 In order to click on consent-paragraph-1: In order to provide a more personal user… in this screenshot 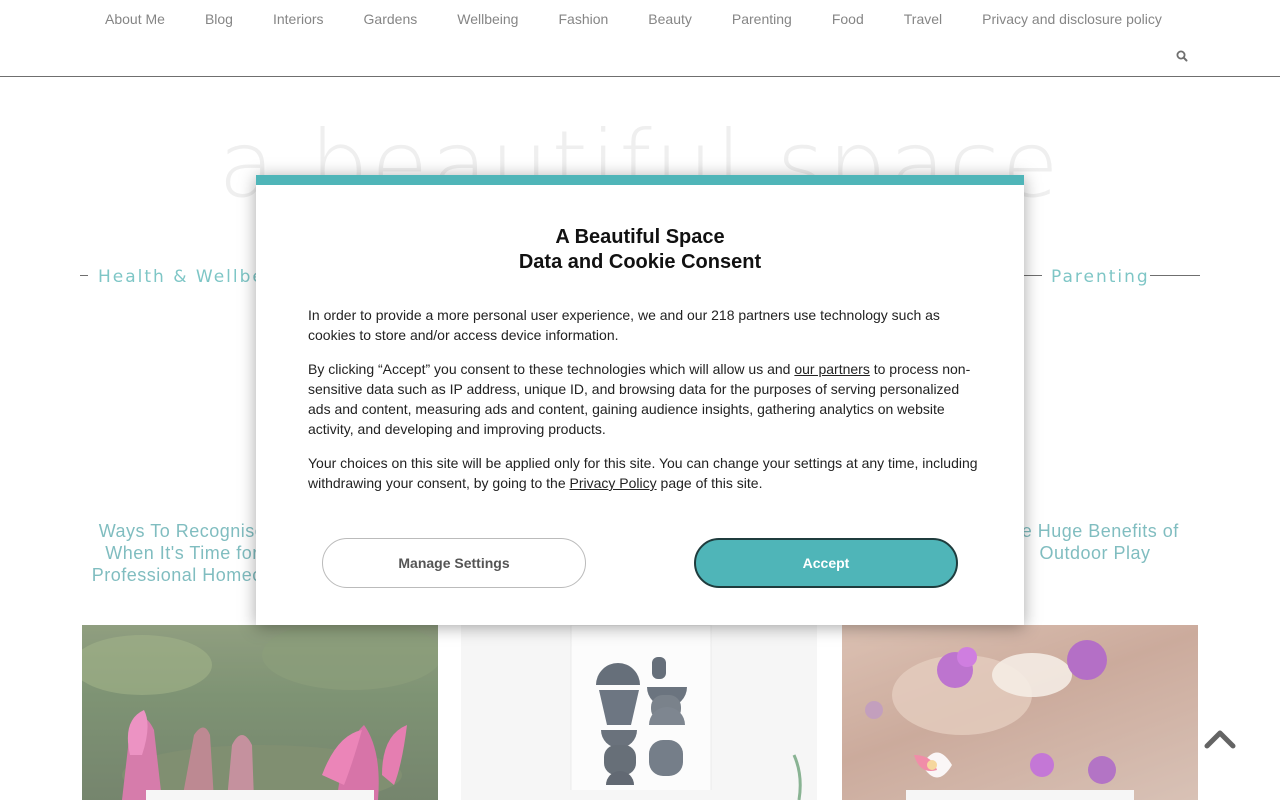, I will do `click(624, 325)`.